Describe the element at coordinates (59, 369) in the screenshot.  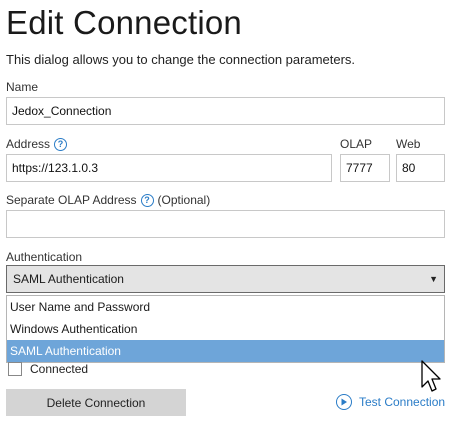
I see `connected-label: Connected` at that location.